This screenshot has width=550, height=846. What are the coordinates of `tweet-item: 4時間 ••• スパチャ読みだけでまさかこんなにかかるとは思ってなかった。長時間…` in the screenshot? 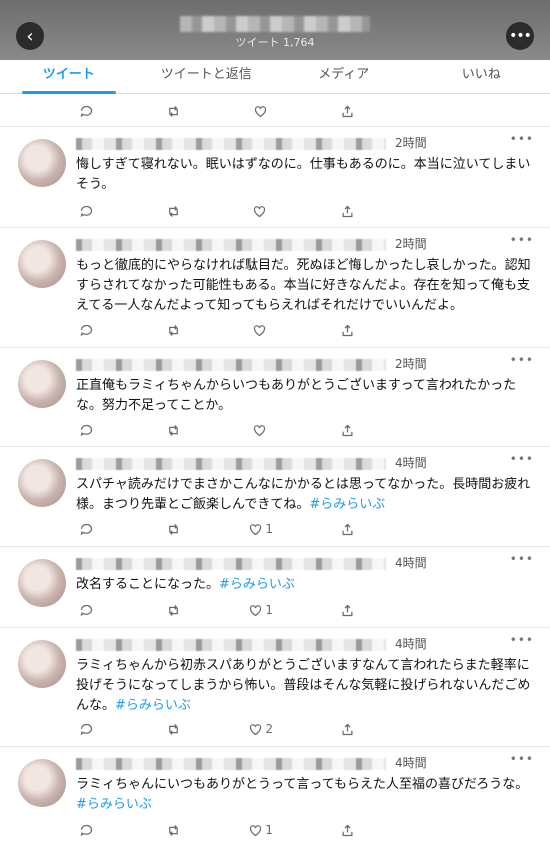 It's located at (275, 496).